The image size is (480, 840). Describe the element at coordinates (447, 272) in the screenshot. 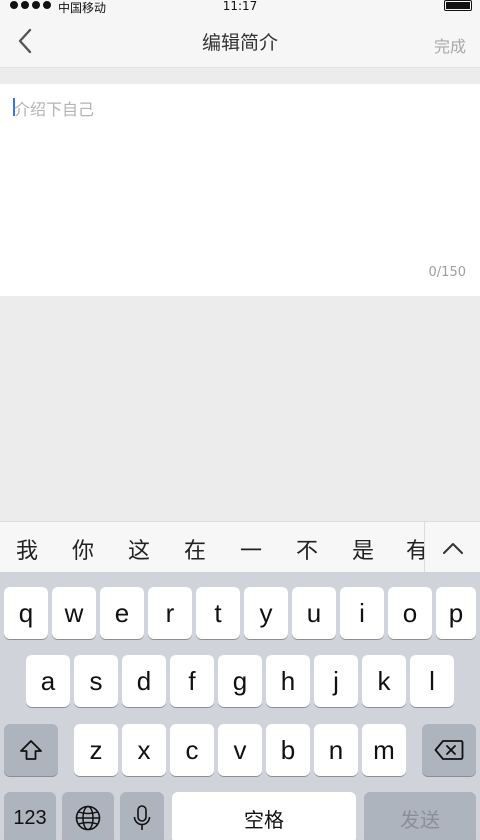

I see `character-counter: 0/150` at that location.